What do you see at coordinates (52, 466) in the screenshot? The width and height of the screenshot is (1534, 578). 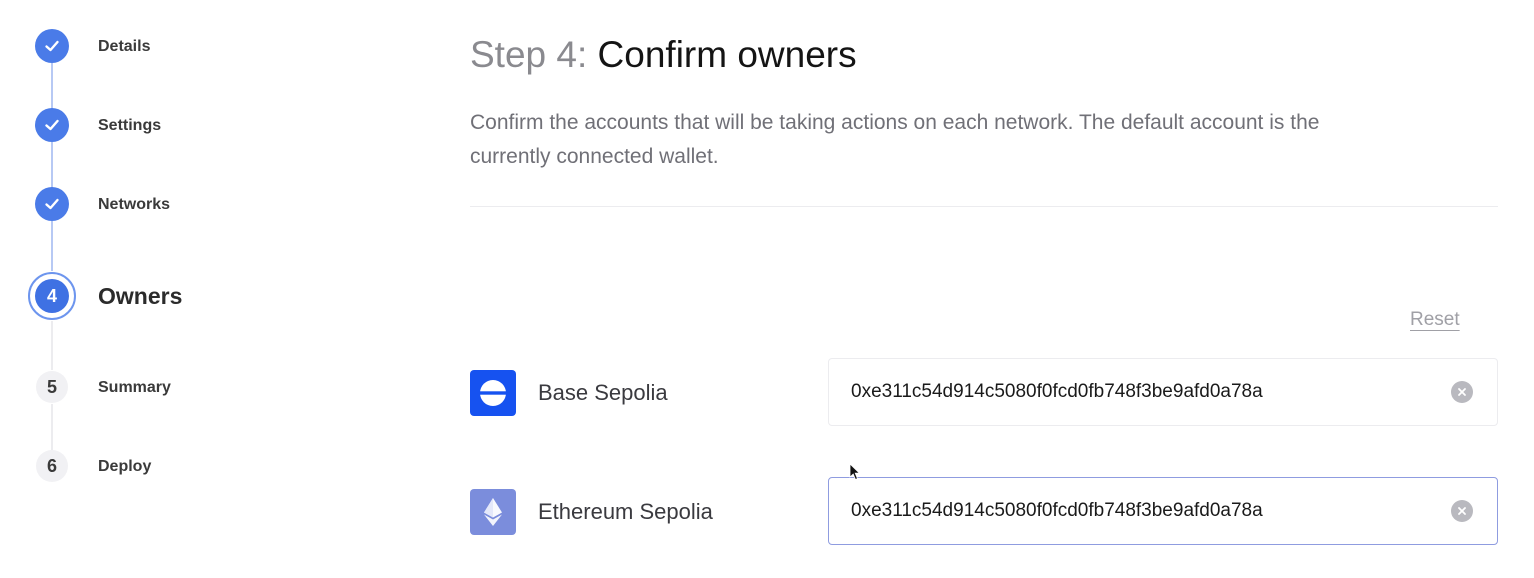 I see `step-6-indicator: 6` at bounding box center [52, 466].